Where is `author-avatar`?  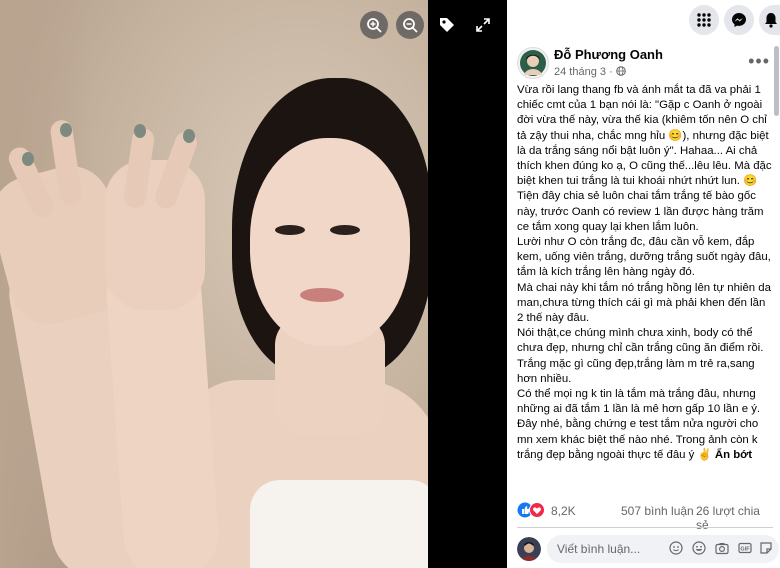 author-avatar is located at coordinates (533, 63).